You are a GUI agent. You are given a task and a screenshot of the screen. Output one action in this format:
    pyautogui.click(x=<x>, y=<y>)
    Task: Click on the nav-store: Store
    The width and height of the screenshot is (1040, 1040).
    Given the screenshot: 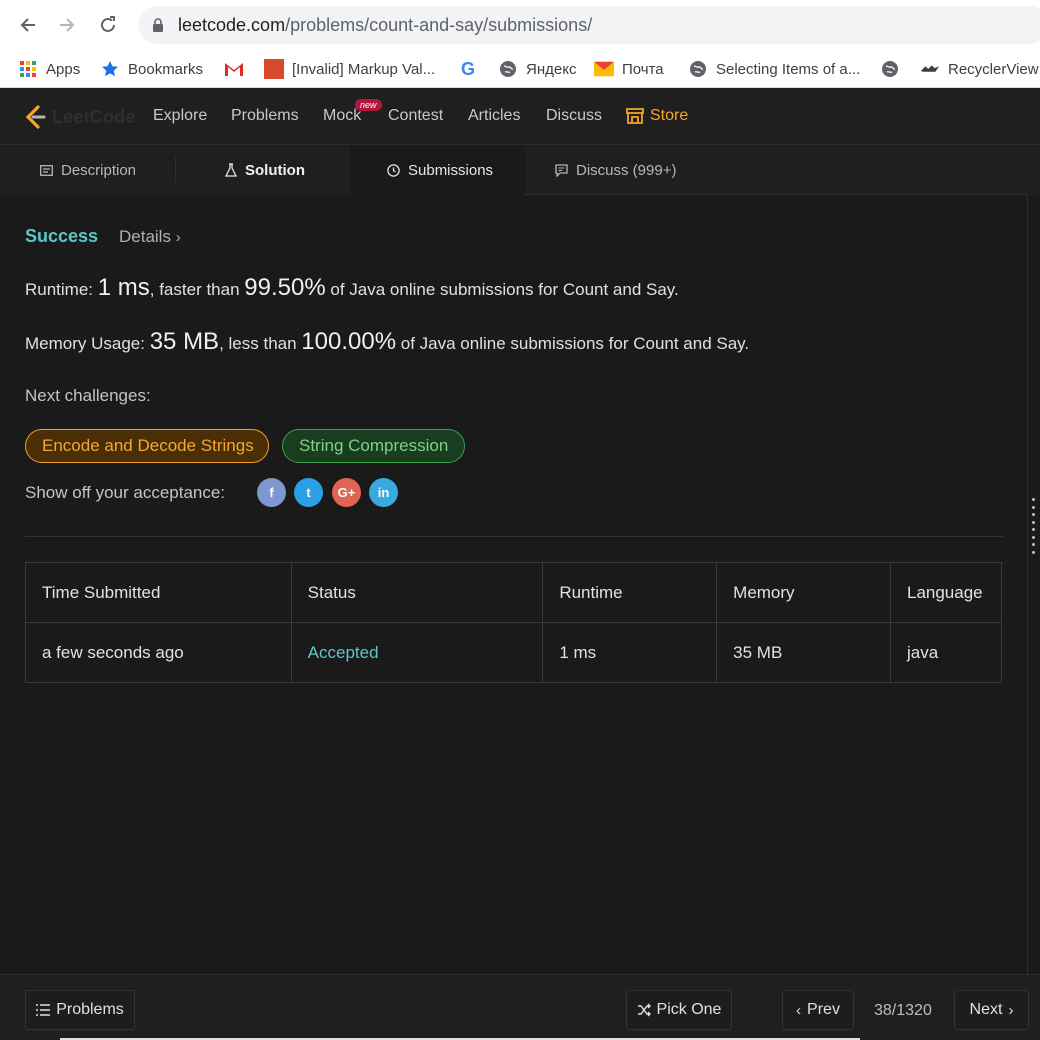 What is the action you would take?
    pyautogui.click(x=657, y=116)
    